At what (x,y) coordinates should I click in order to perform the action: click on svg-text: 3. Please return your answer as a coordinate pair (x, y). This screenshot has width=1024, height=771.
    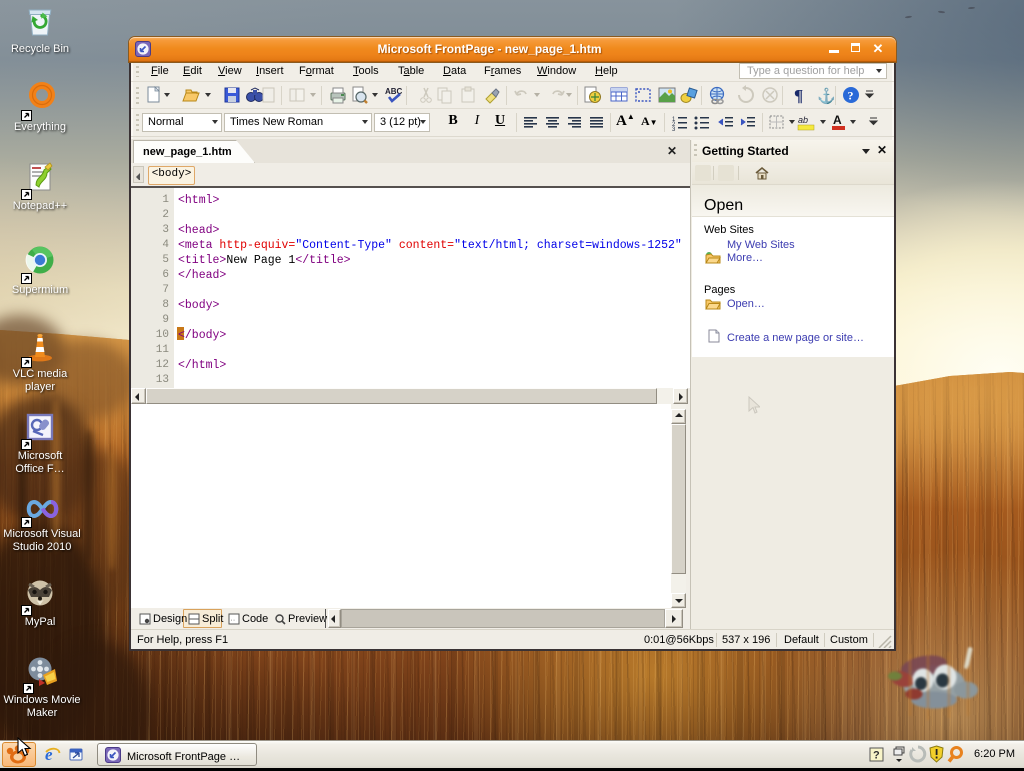
    Looking at the image, I should click on (674, 129).